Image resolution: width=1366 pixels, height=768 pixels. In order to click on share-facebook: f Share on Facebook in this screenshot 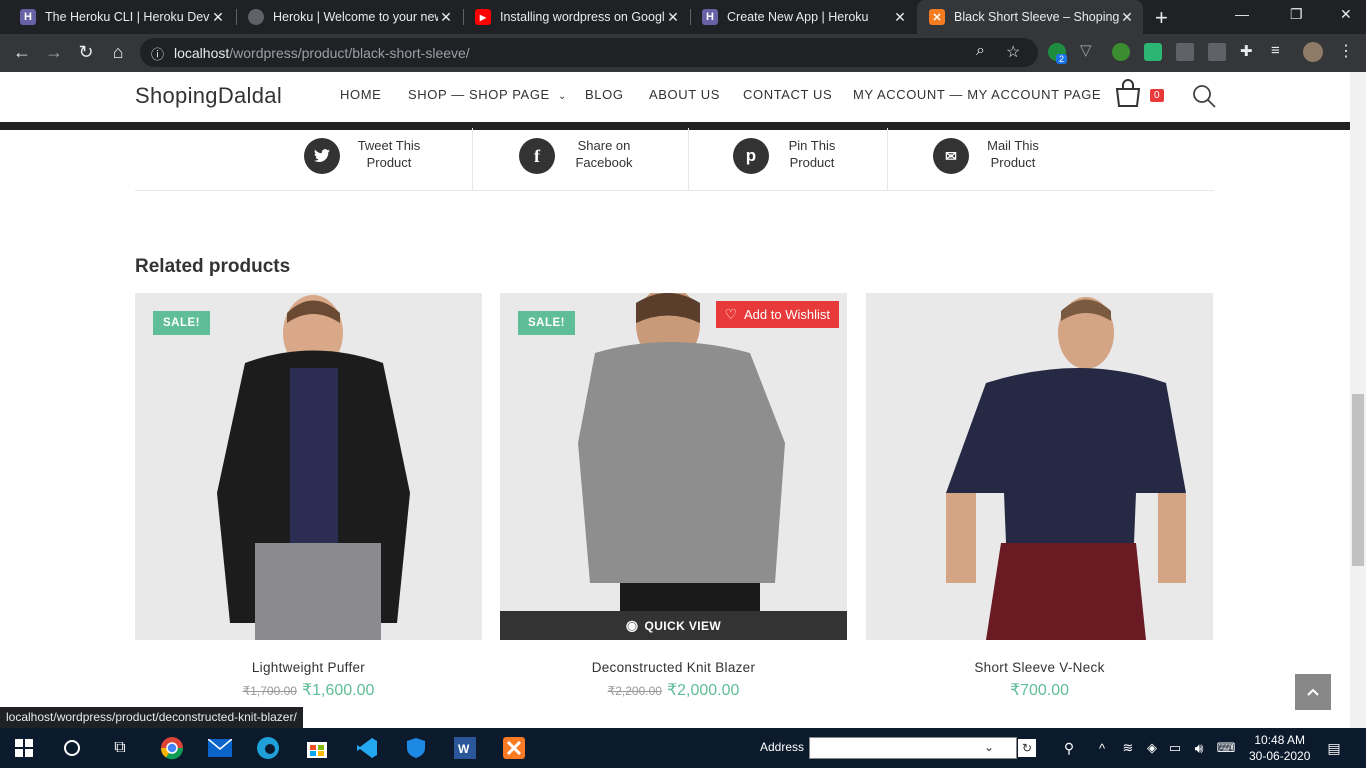, I will do `click(599, 162)`.